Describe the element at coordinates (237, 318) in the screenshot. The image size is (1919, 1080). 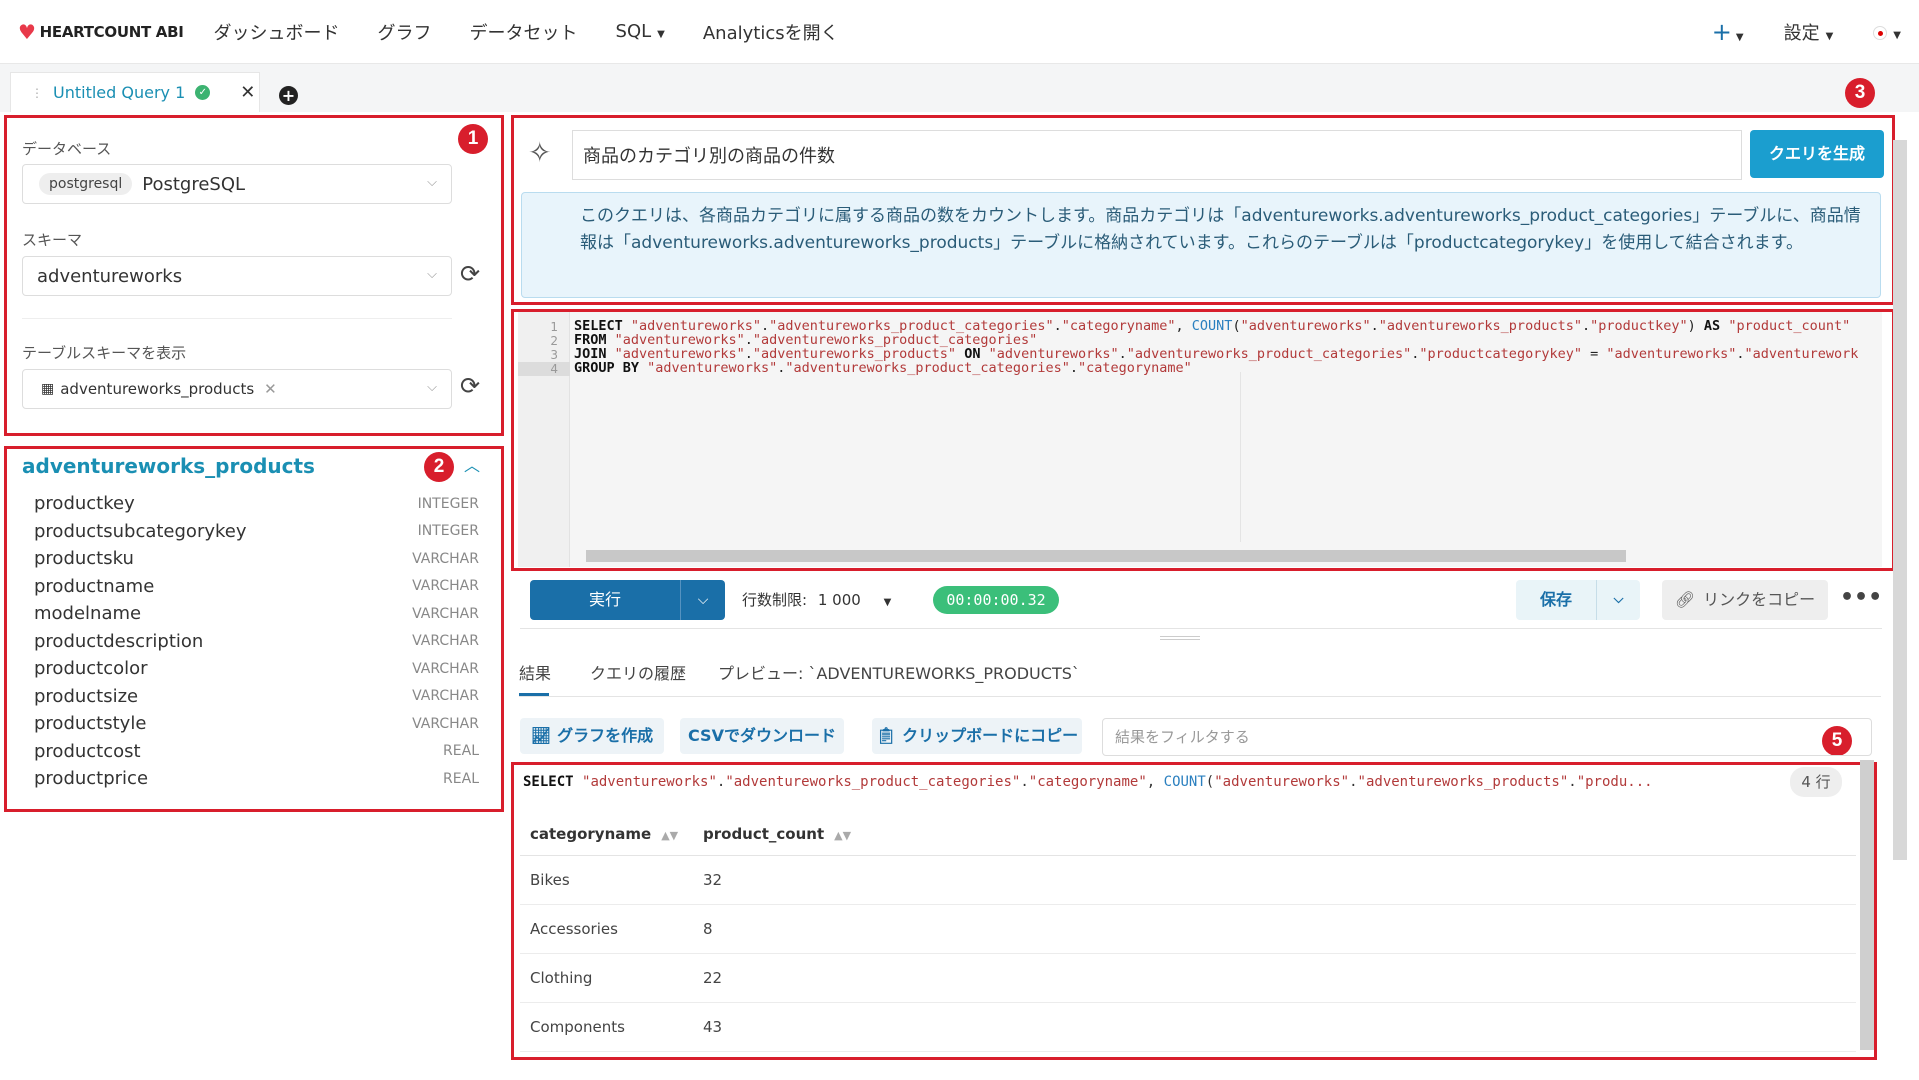
I see `divider` at that location.